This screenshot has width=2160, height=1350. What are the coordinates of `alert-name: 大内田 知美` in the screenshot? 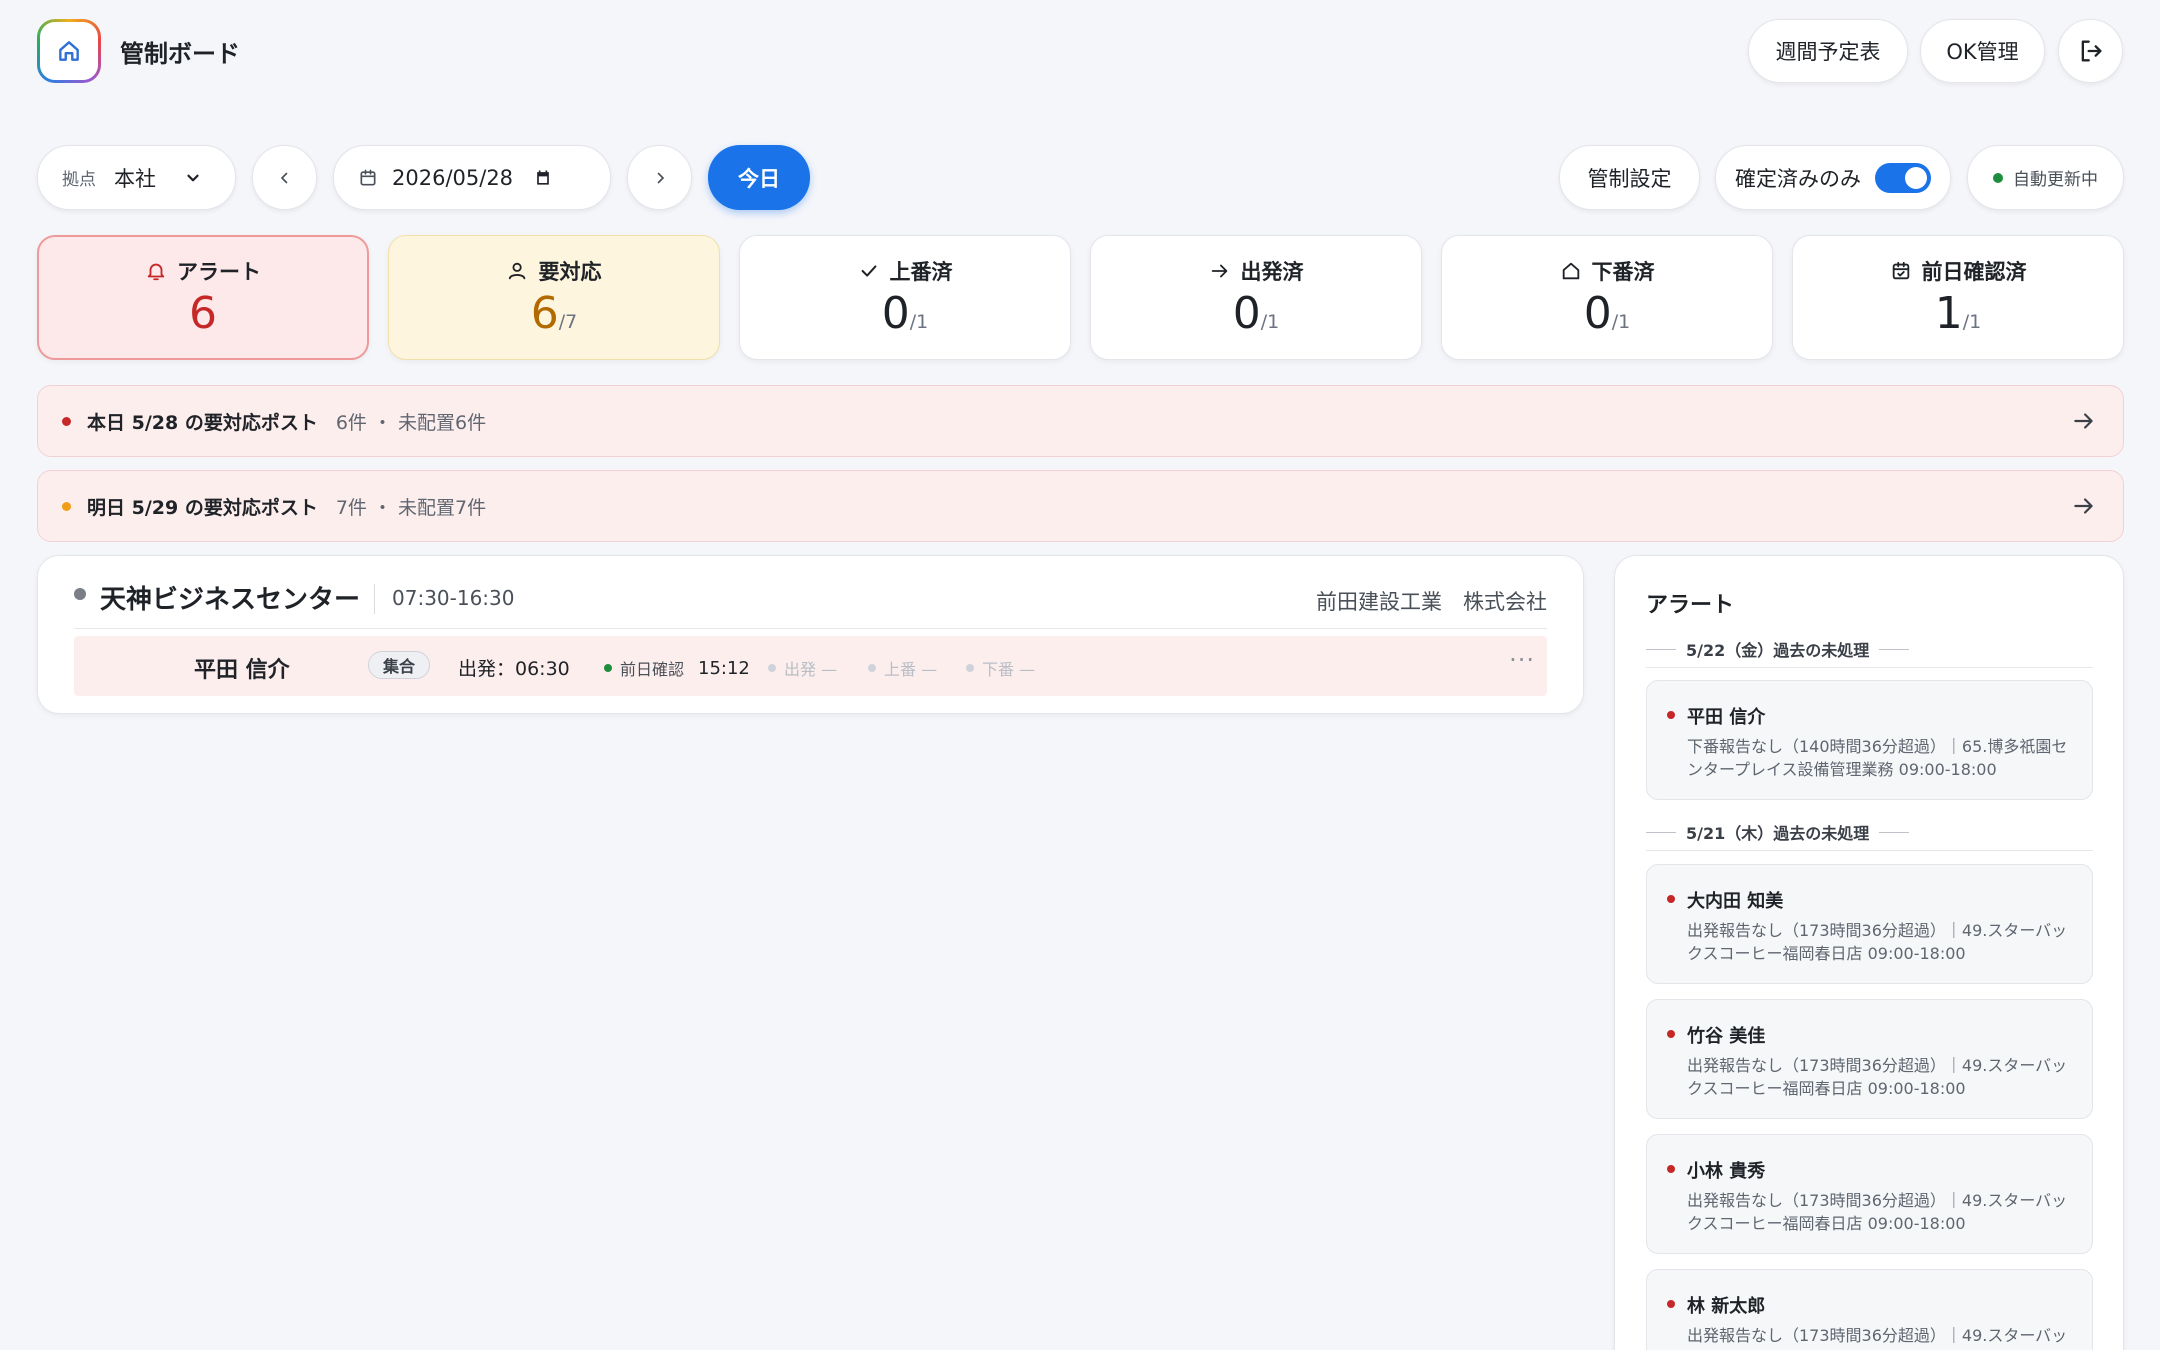 It's located at (1735, 901).